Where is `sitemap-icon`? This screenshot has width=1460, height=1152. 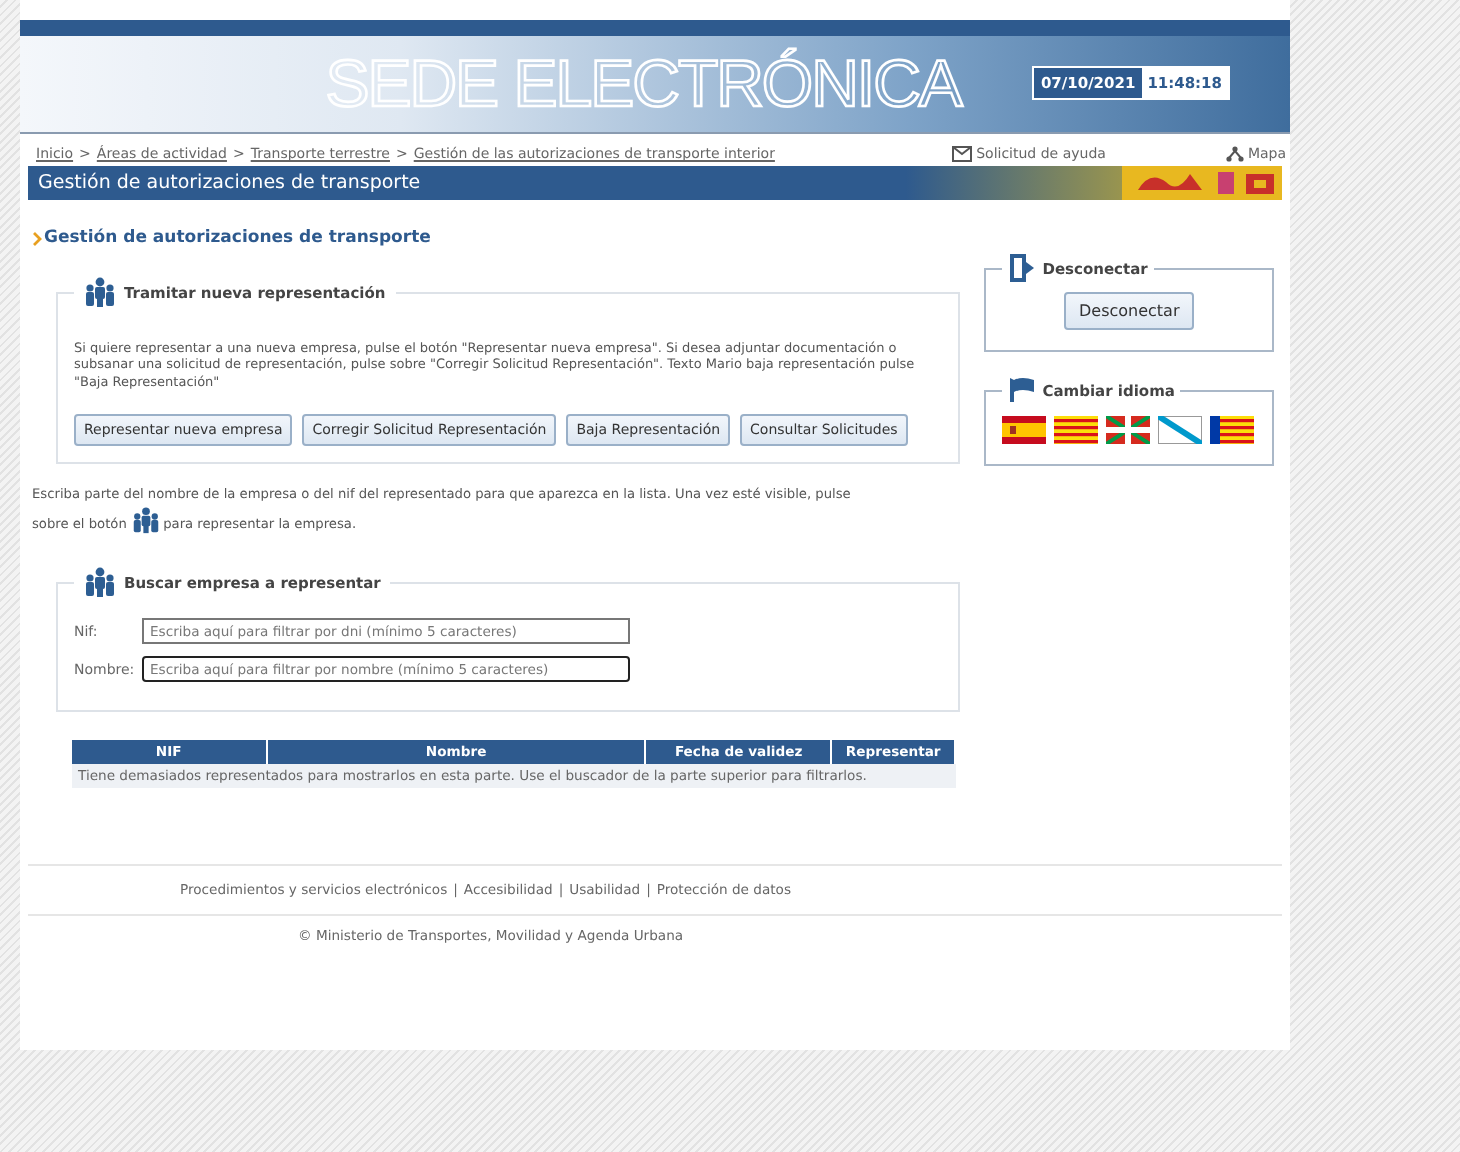
sitemap-icon is located at coordinates (1234, 154).